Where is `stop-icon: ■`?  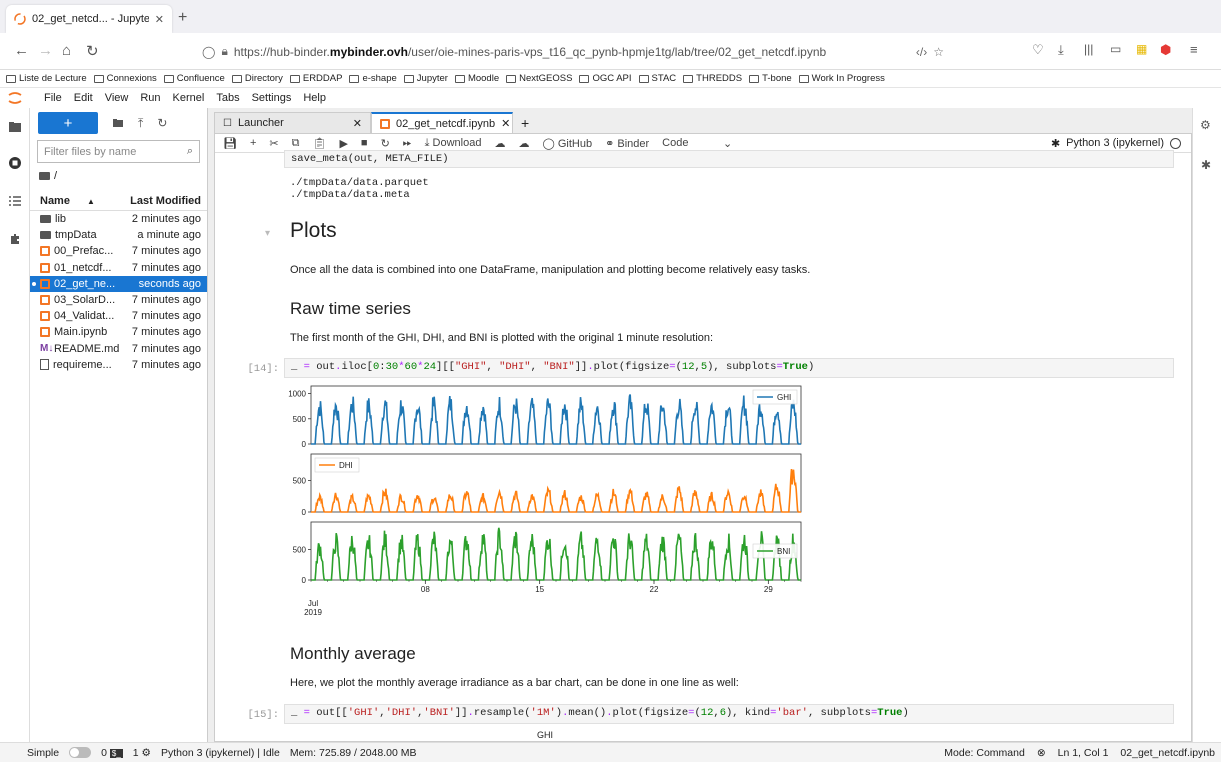
stop-icon: ■ is located at coordinates (364, 143).